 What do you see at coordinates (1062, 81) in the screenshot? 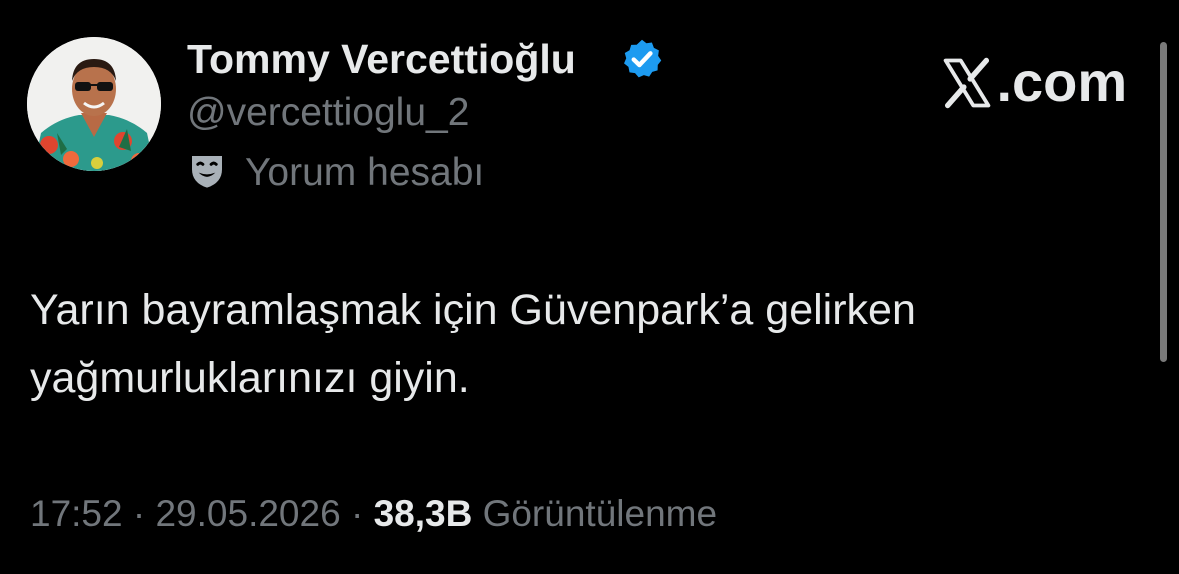
I see `x-domain-text: .com` at bounding box center [1062, 81].